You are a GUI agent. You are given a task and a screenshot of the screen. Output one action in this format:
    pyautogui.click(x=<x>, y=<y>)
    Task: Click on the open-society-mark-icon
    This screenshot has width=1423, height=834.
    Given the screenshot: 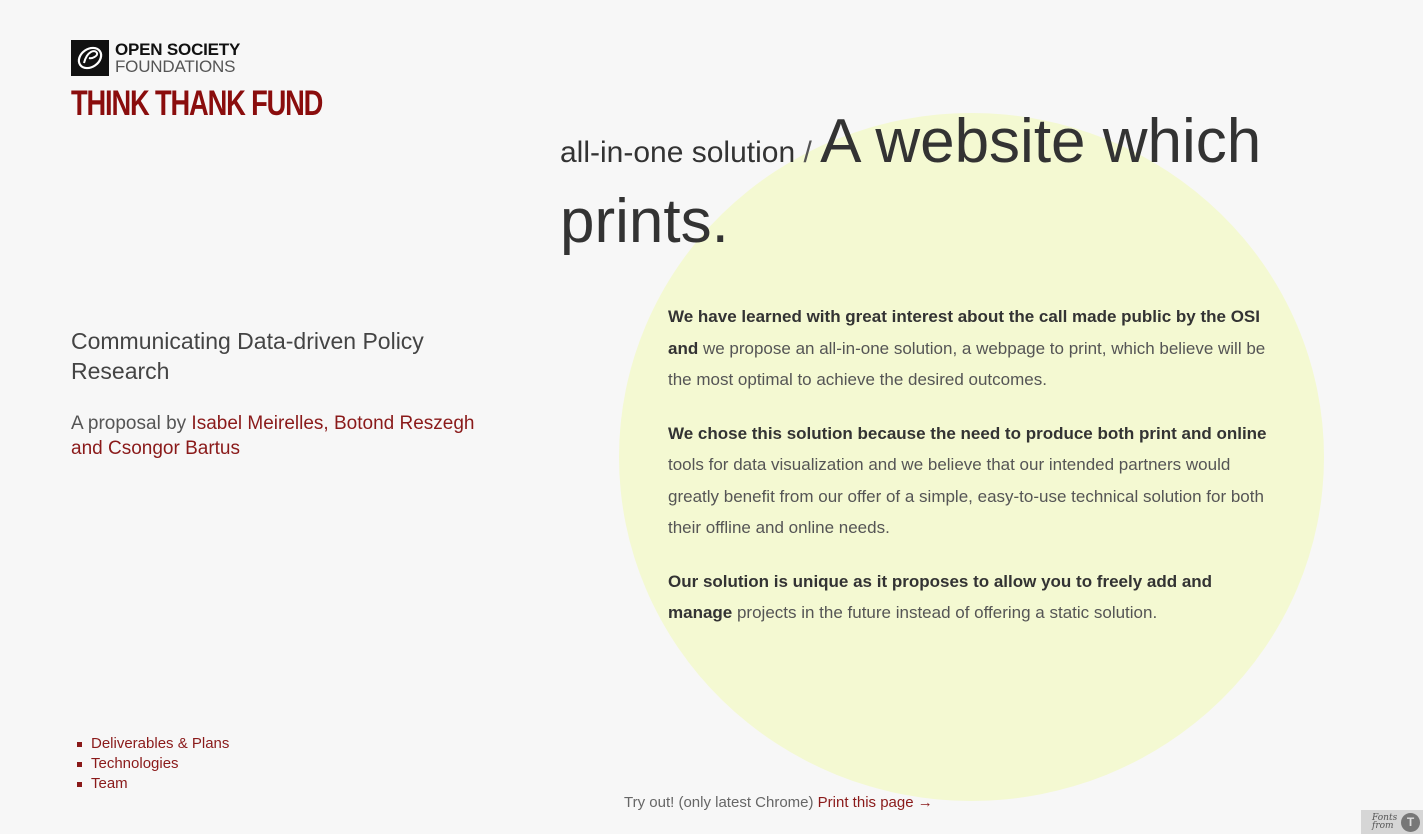 What is the action you would take?
    pyautogui.click(x=90, y=58)
    